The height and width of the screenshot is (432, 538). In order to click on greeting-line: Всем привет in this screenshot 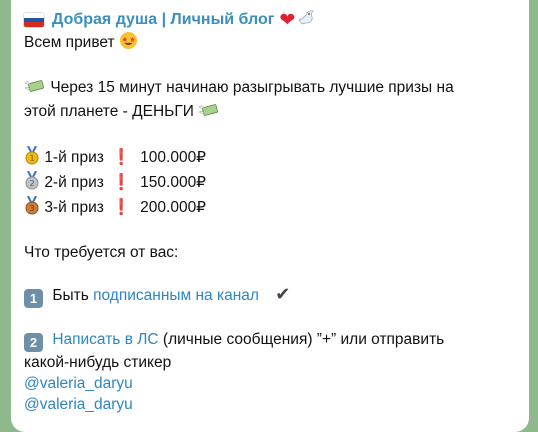, I will do `click(269, 43)`.